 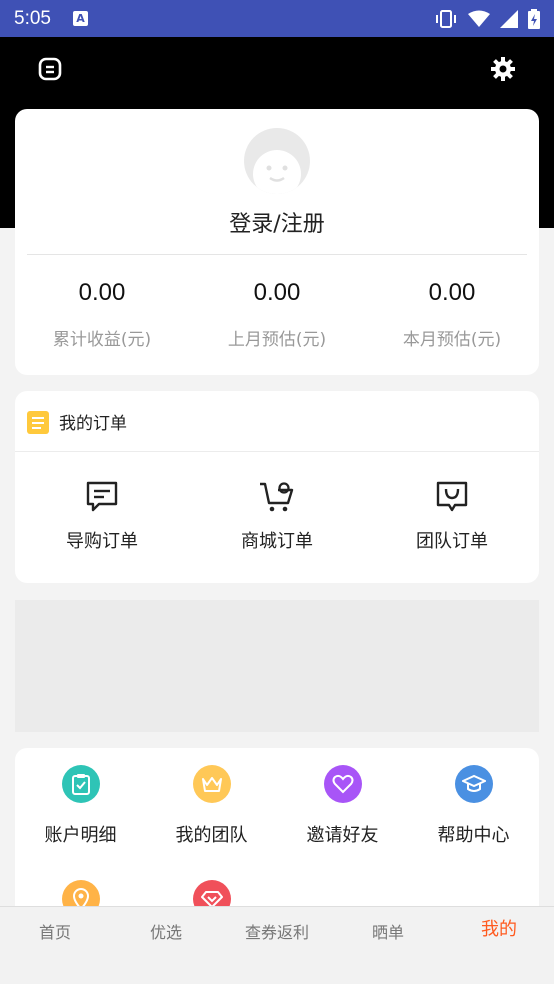 What do you see at coordinates (80, 806) in the screenshot?
I see `tool-account-details: 账户明细` at bounding box center [80, 806].